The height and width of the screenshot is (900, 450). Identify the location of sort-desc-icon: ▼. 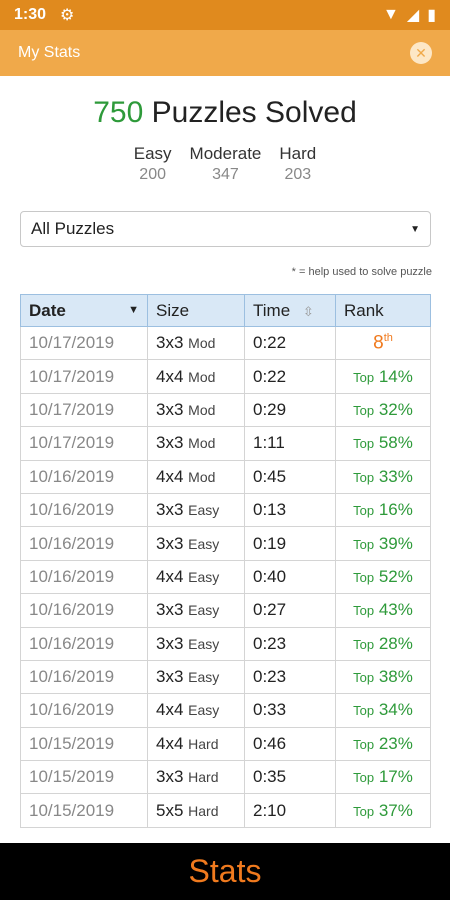
(133, 309).